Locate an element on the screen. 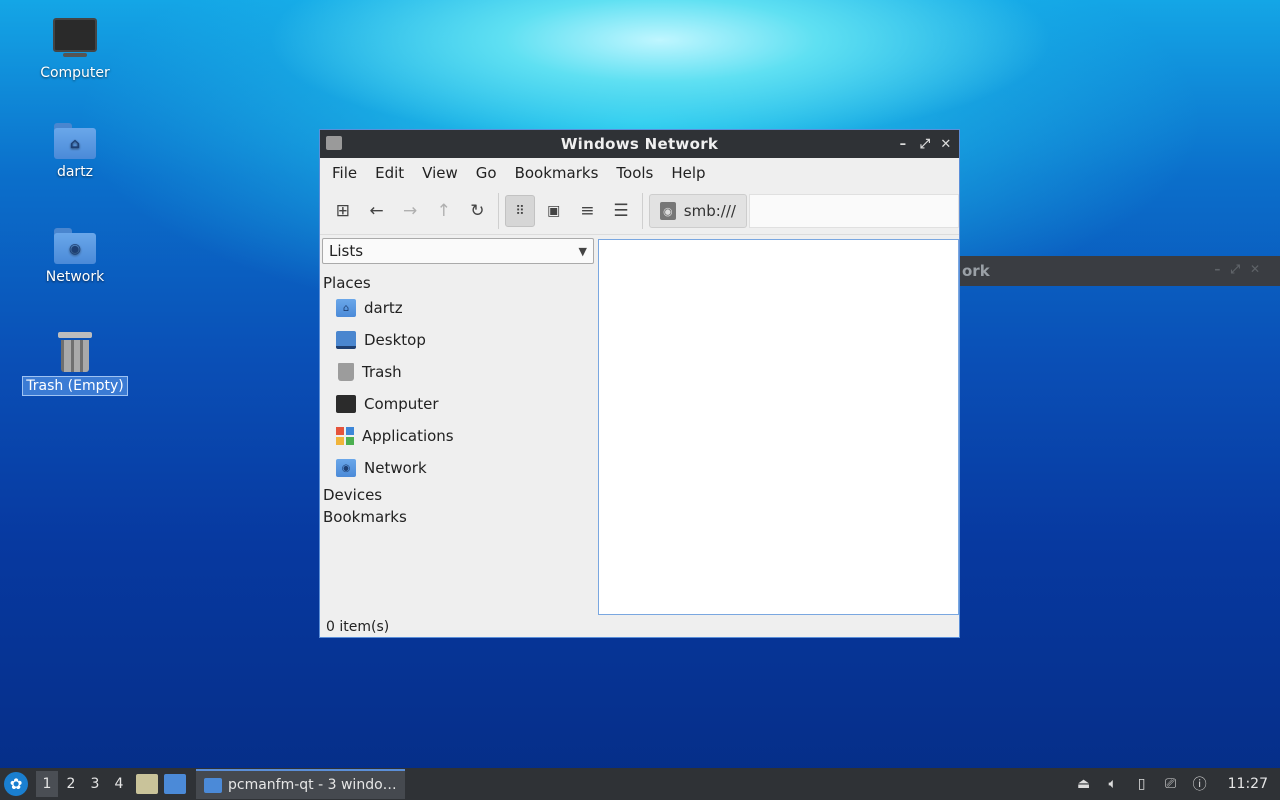 The width and height of the screenshot is (1280, 800). desktop-icon-network: ◉ Network is located at coordinates (75, 257).